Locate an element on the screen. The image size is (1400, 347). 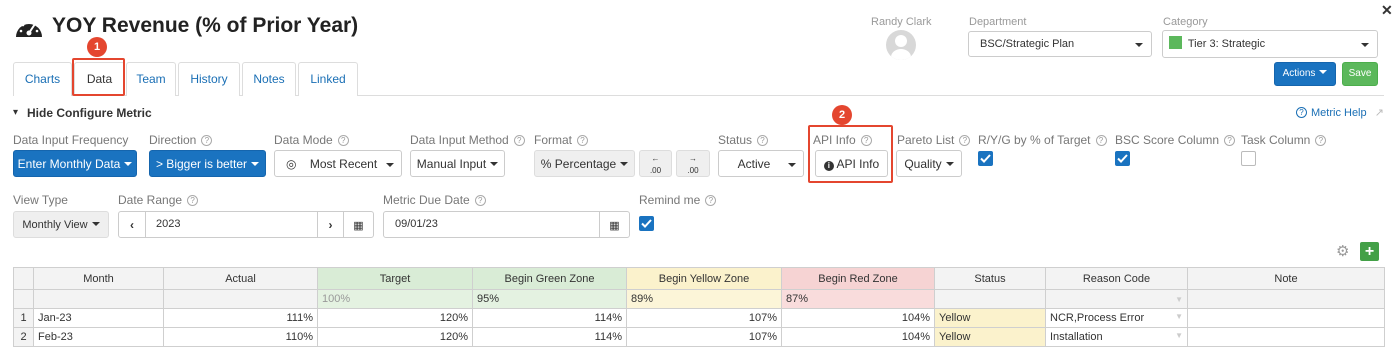
header-note: Note is located at coordinates (1286, 278).